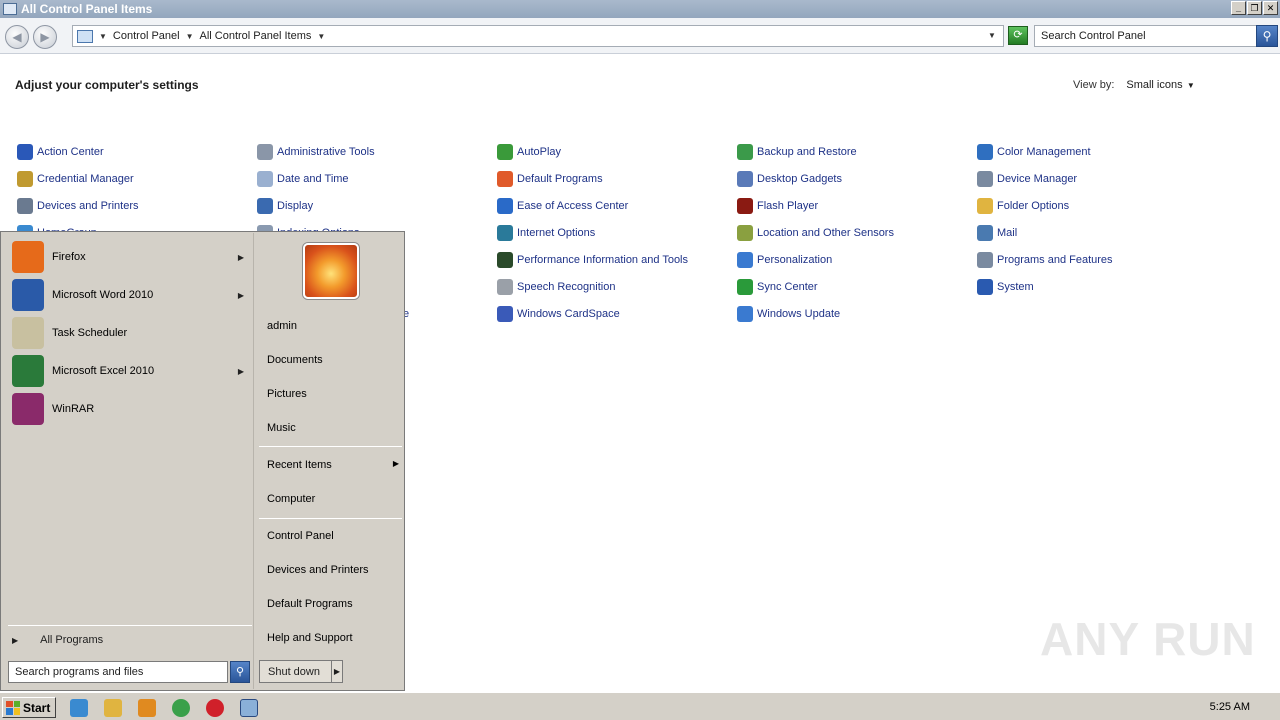 Image resolution: width=1280 pixels, height=720 pixels. I want to click on item-label: Windows Update, so click(798, 314).